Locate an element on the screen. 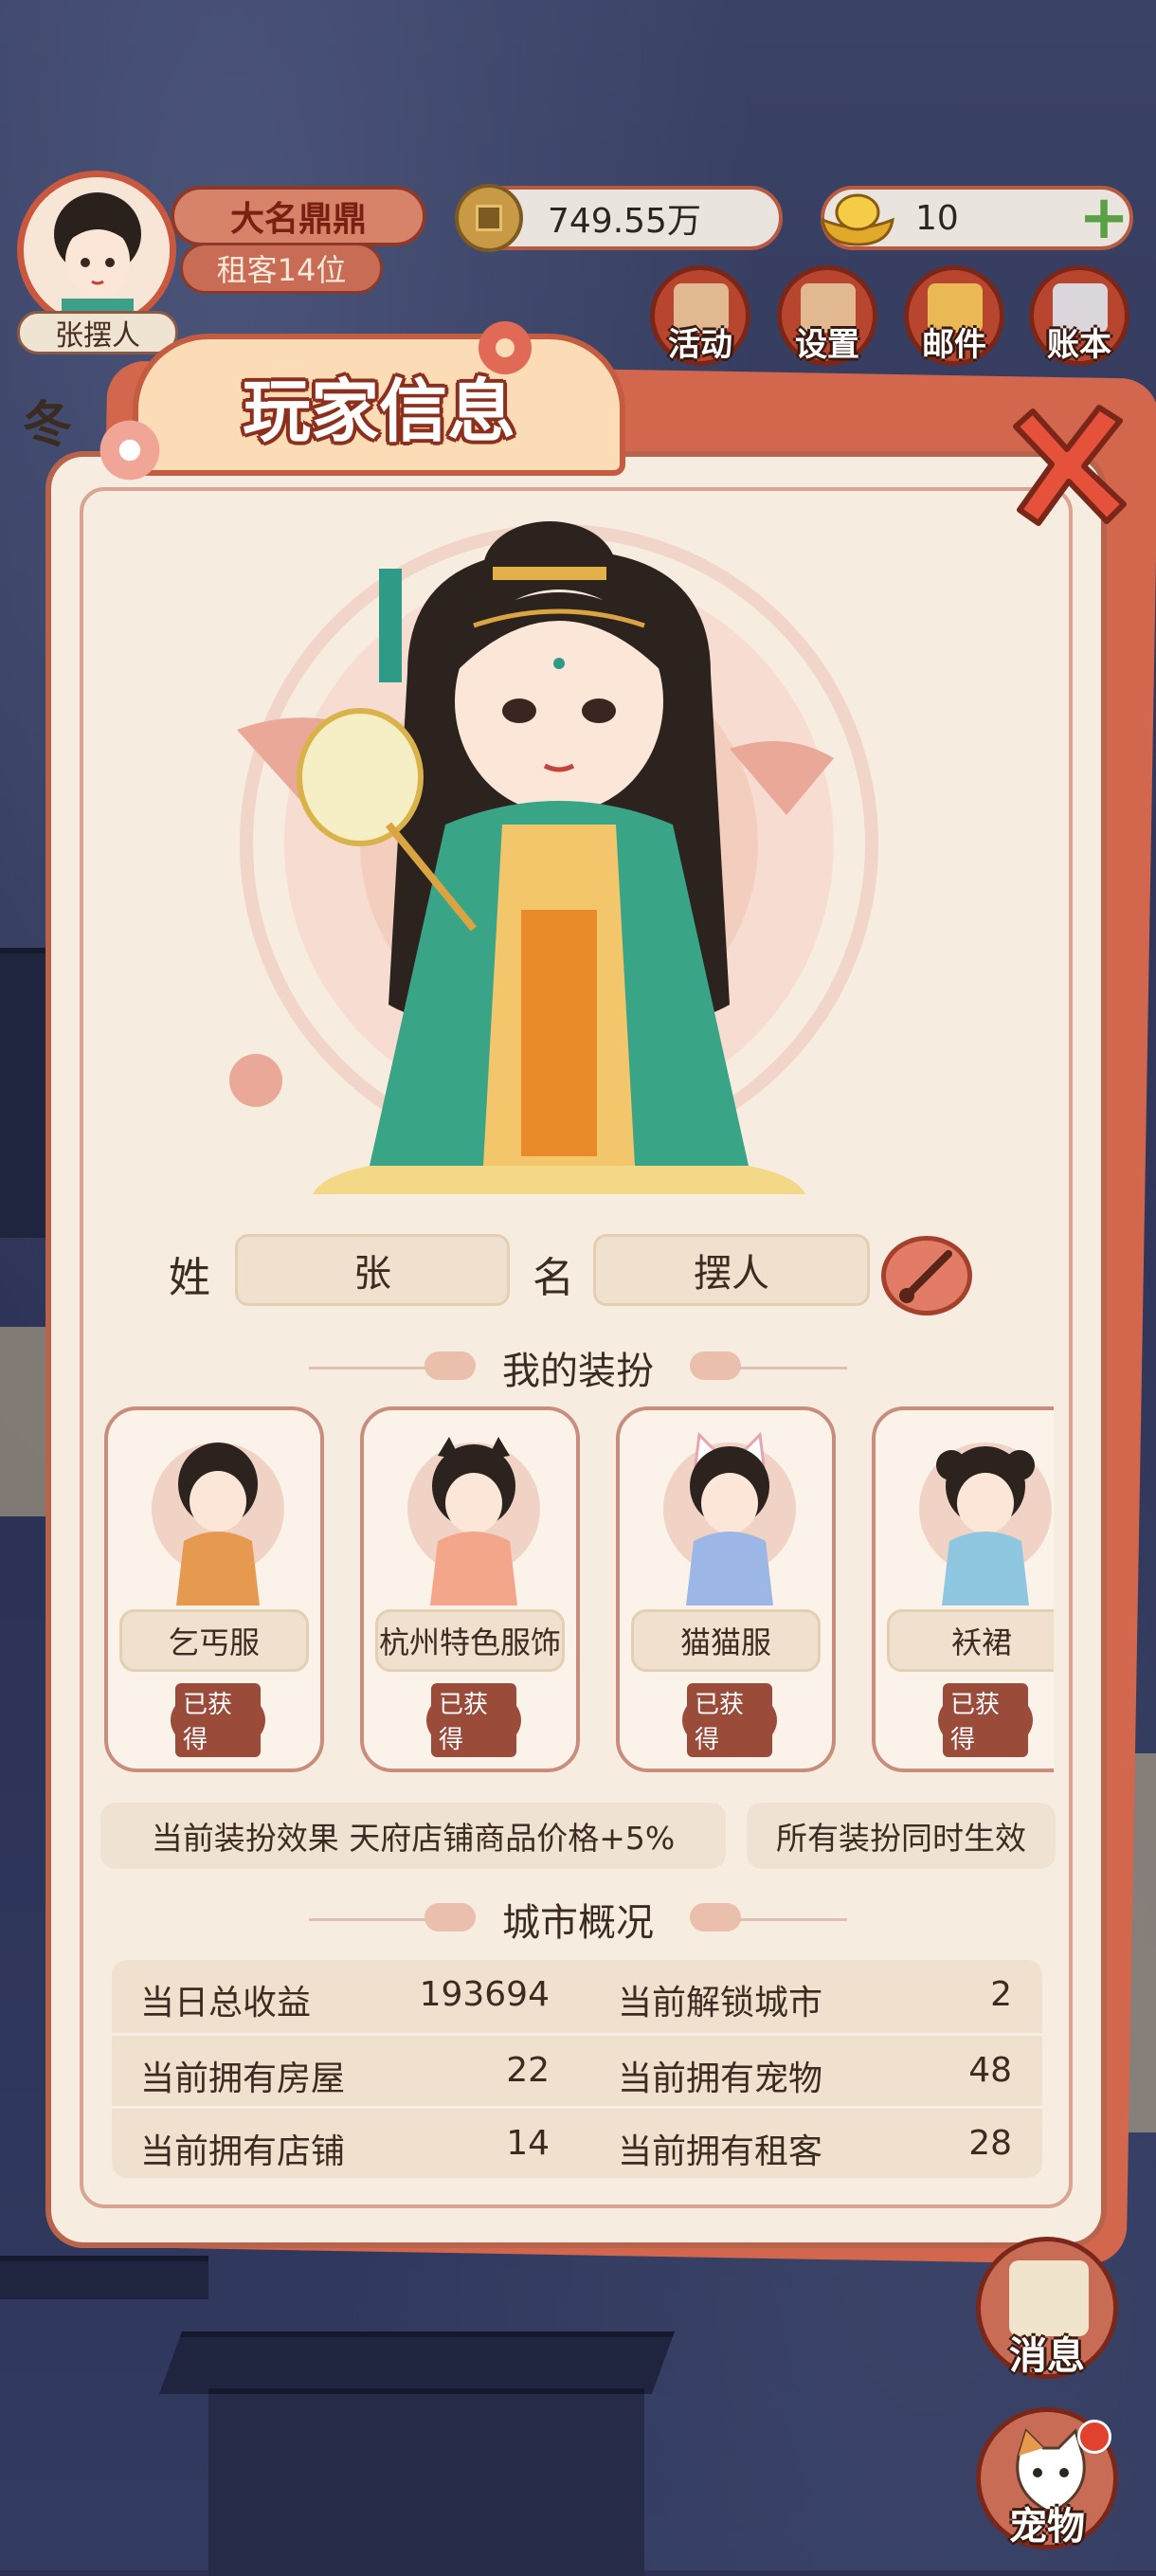 This screenshot has height=2576, width=1156. edit-name-button is located at coordinates (926, 1275).